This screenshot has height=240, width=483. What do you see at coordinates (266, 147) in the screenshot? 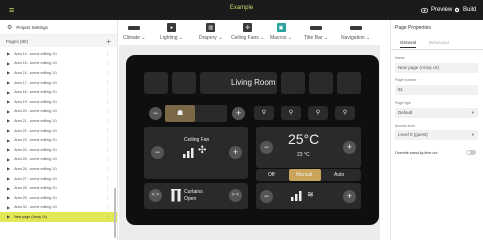
I see `climate-minus-button: −` at bounding box center [266, 147].